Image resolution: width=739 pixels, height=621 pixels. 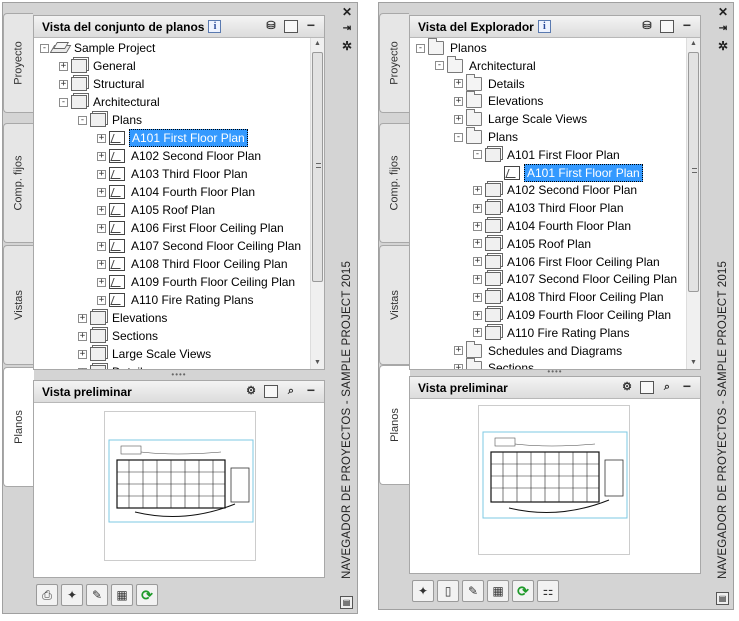 I want to click on tab-proyecto: Proyecto, so click(x=18, y=63).